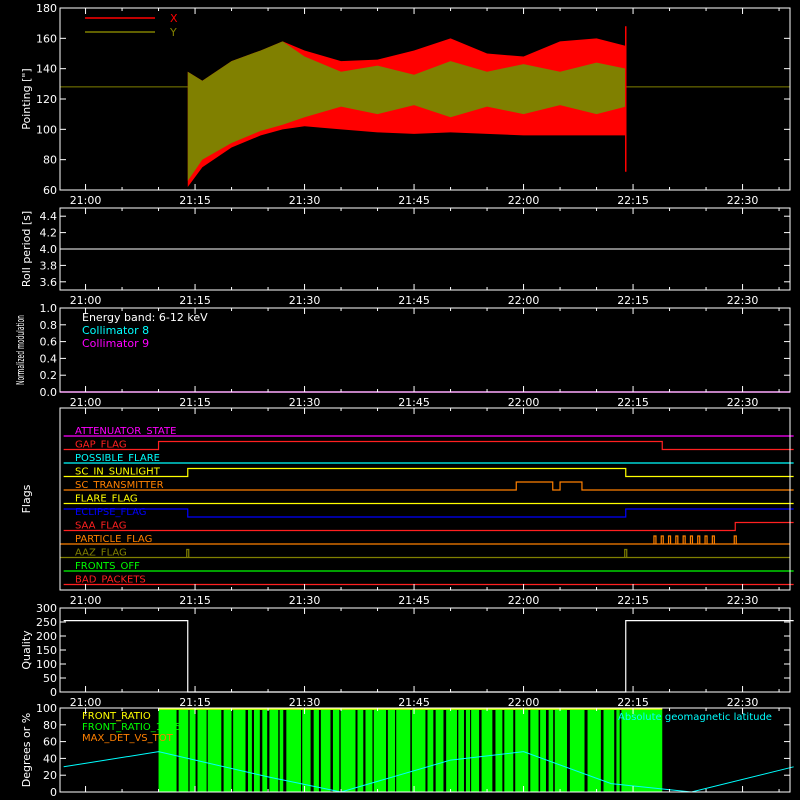 The image size is (800, 800). What do you see at coordinates (116, 716) in the screenshot?
I see `legend-label: FRONT_RATIO` at bounding box center [116, 716].